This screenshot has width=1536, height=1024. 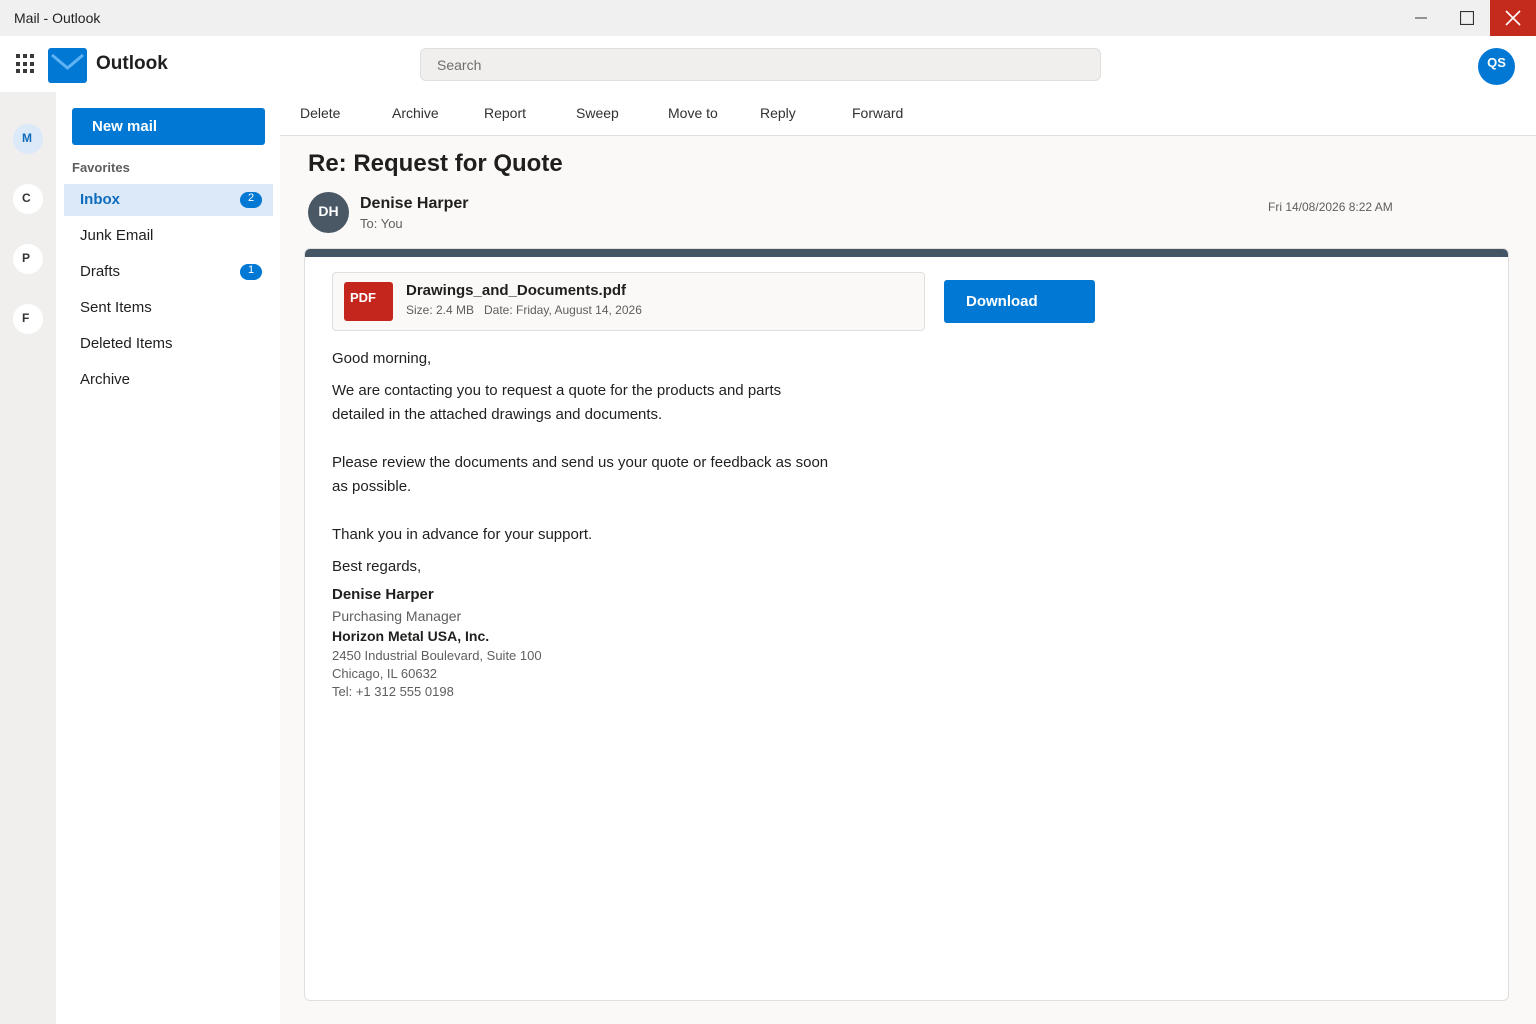 I want to click on folder-label: Inbox, so click(x=100, y=199).